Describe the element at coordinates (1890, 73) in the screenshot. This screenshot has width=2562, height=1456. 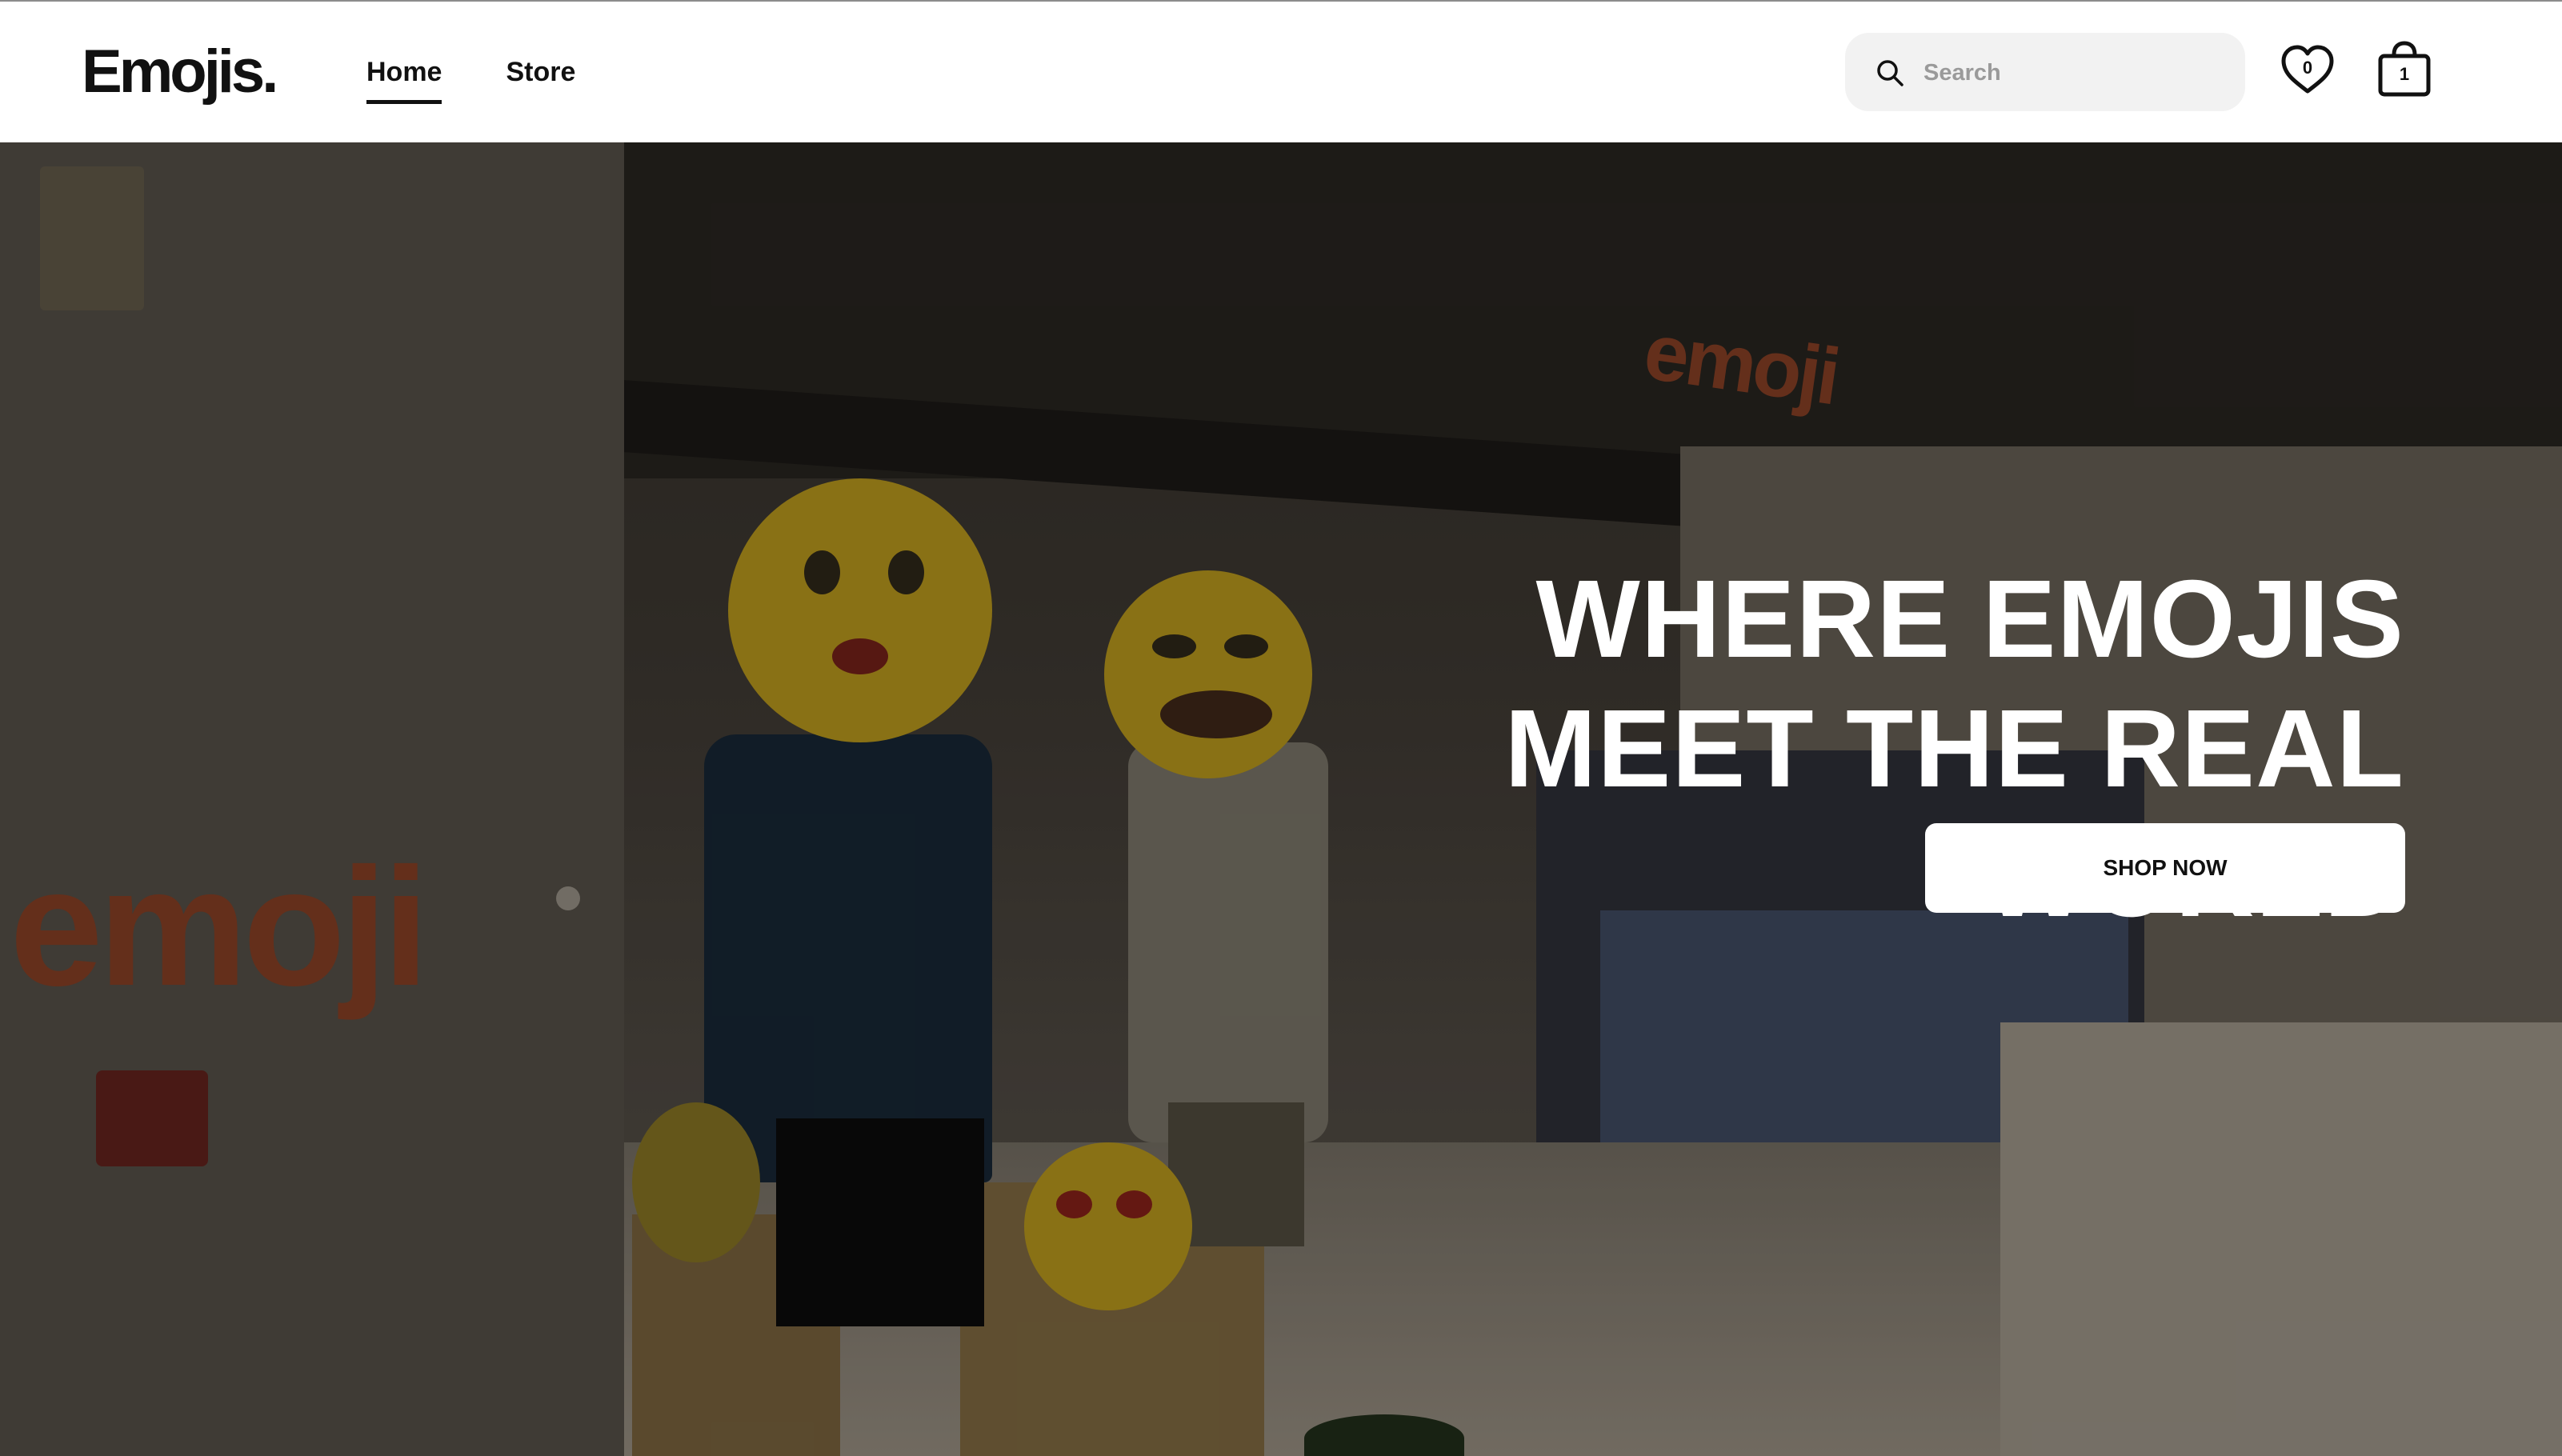
I see `search-icon` at that location.